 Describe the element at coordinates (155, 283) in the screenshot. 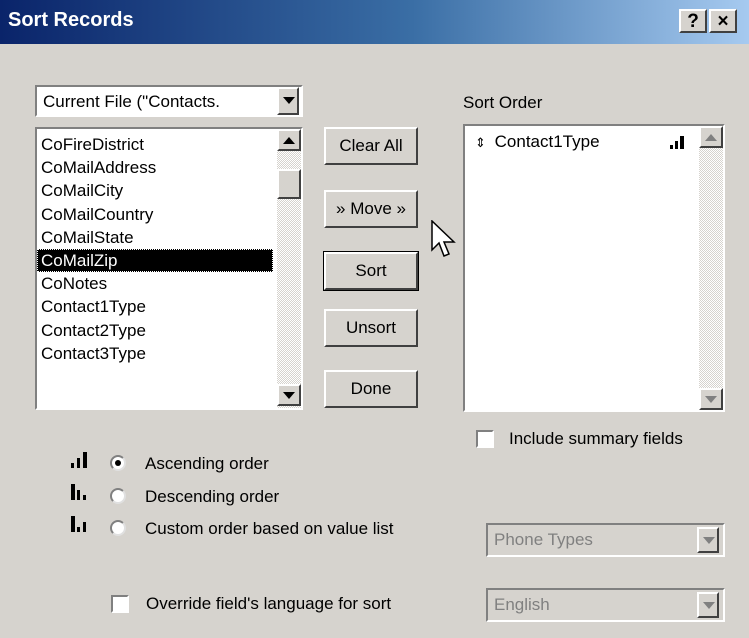

I see `field-list-item: CoNotes` at that location.